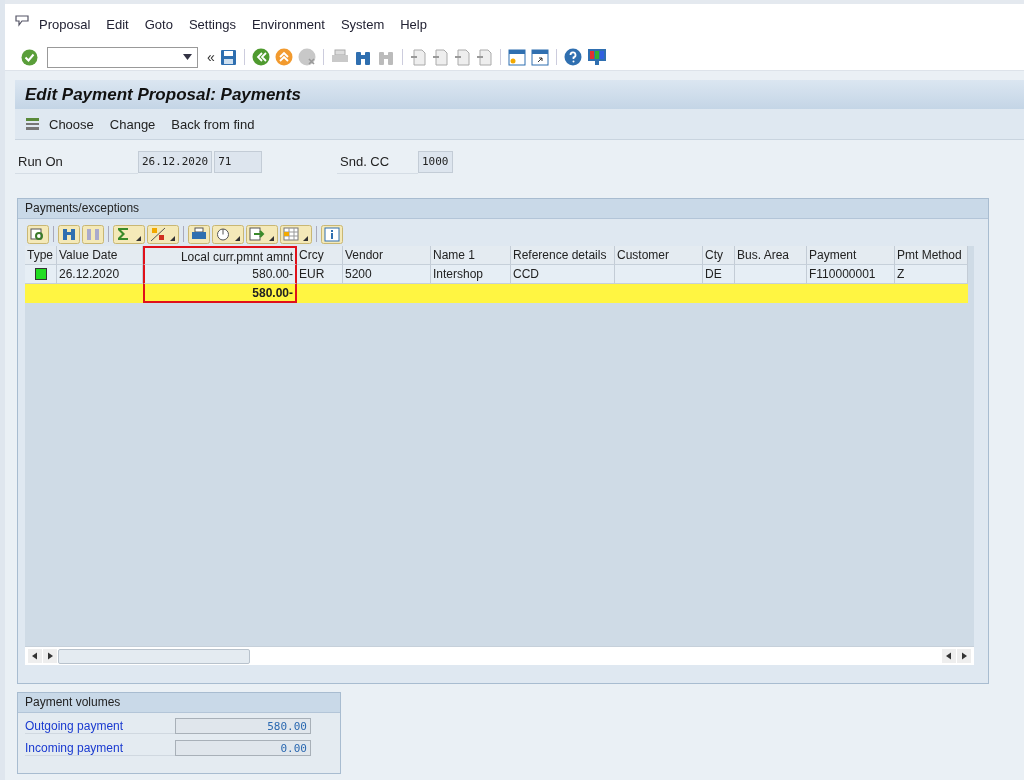 Image resolution: width=1024 pixels, height=780 pixels. I want to click on toolbar-button: Back from find, so click(213, 124).